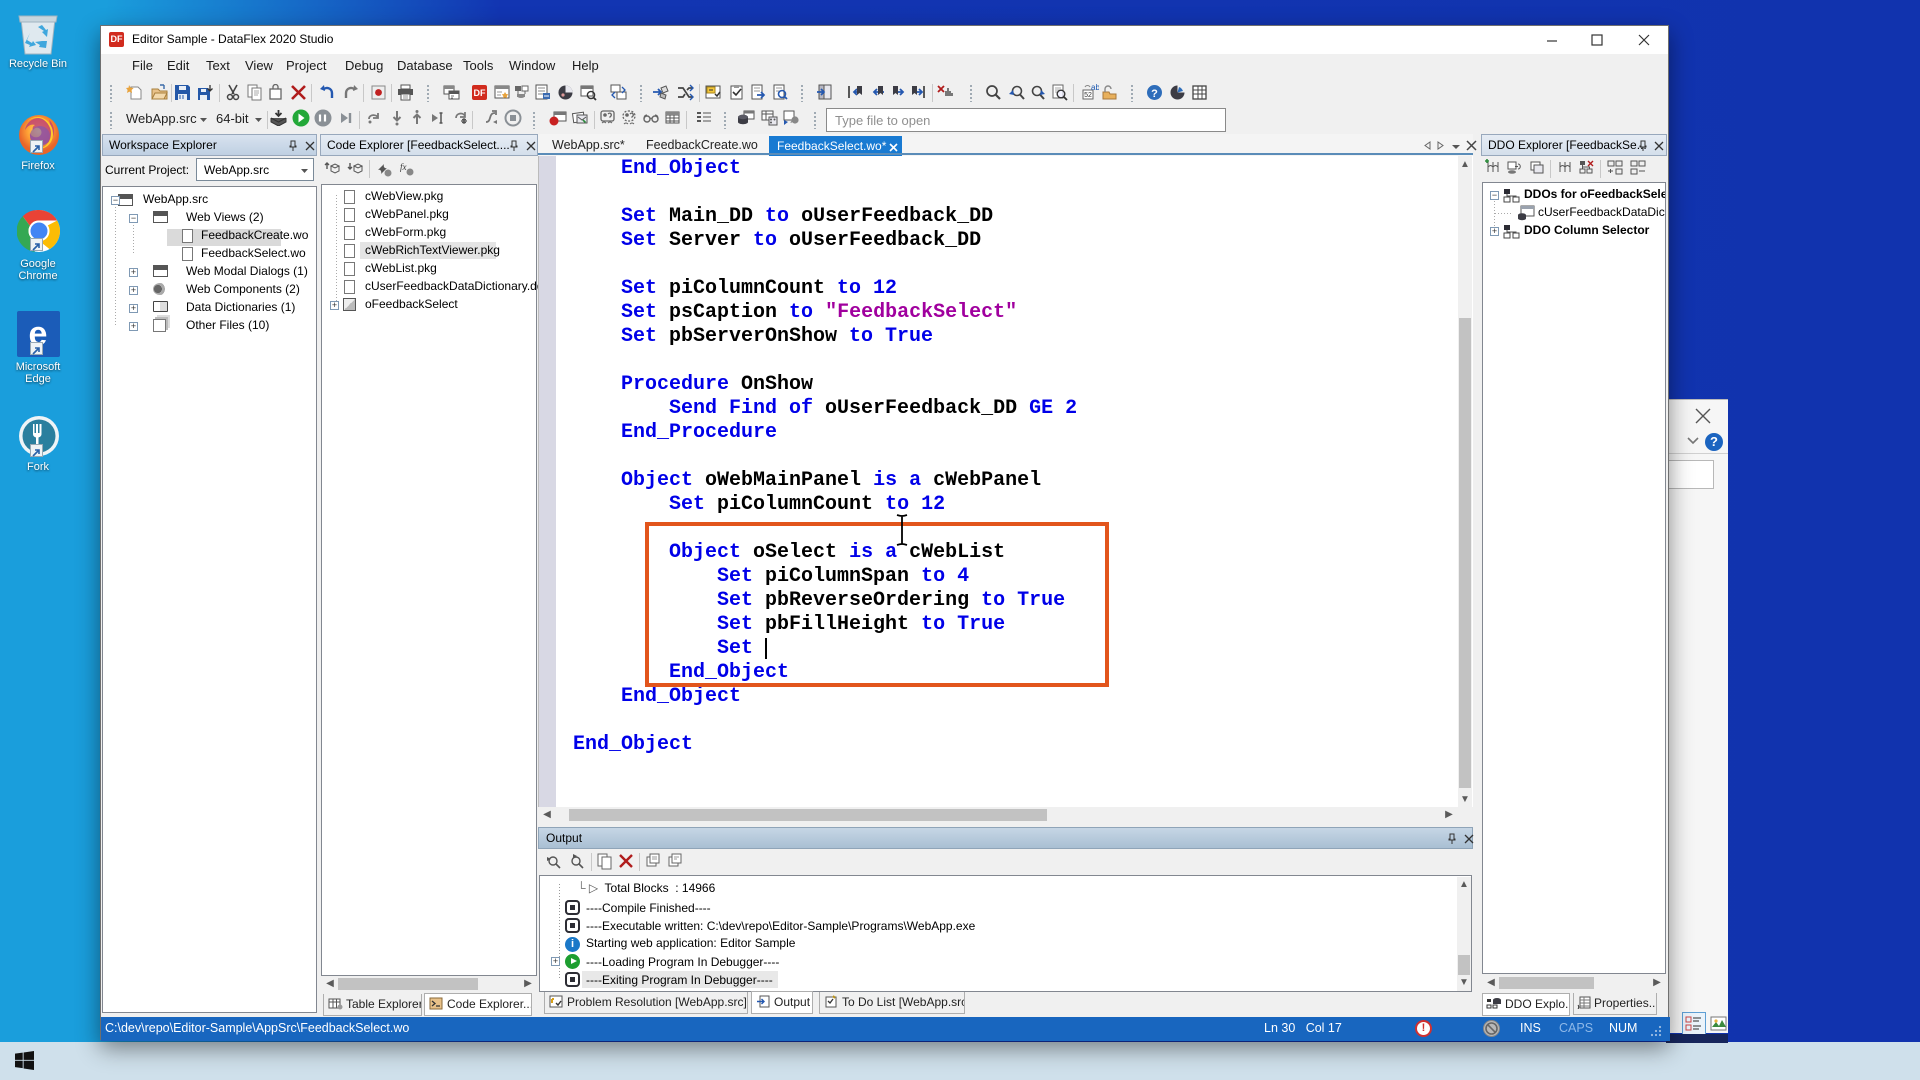 The height and width of the screenshot is (1080, 1920). Describe the element at coordinates (1095, 88) in the screenshot. I see `svg-text: ab` at that location.